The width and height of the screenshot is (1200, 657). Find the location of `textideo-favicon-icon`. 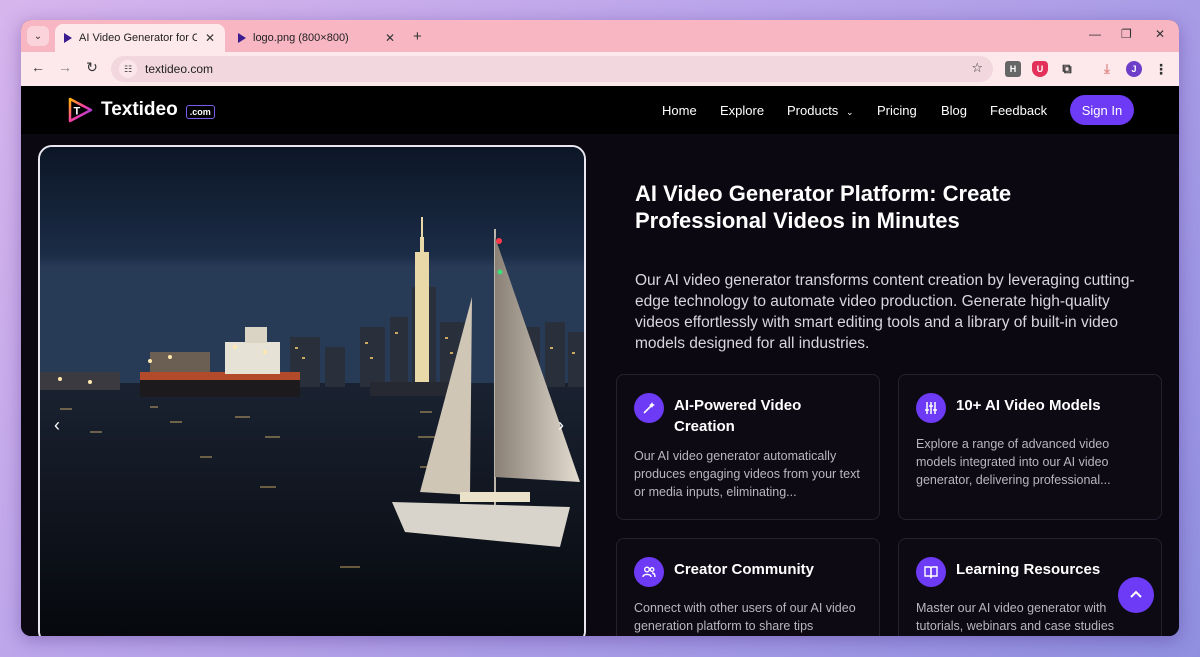

textideo-favicon-icon is located at coordinates (68, 38).